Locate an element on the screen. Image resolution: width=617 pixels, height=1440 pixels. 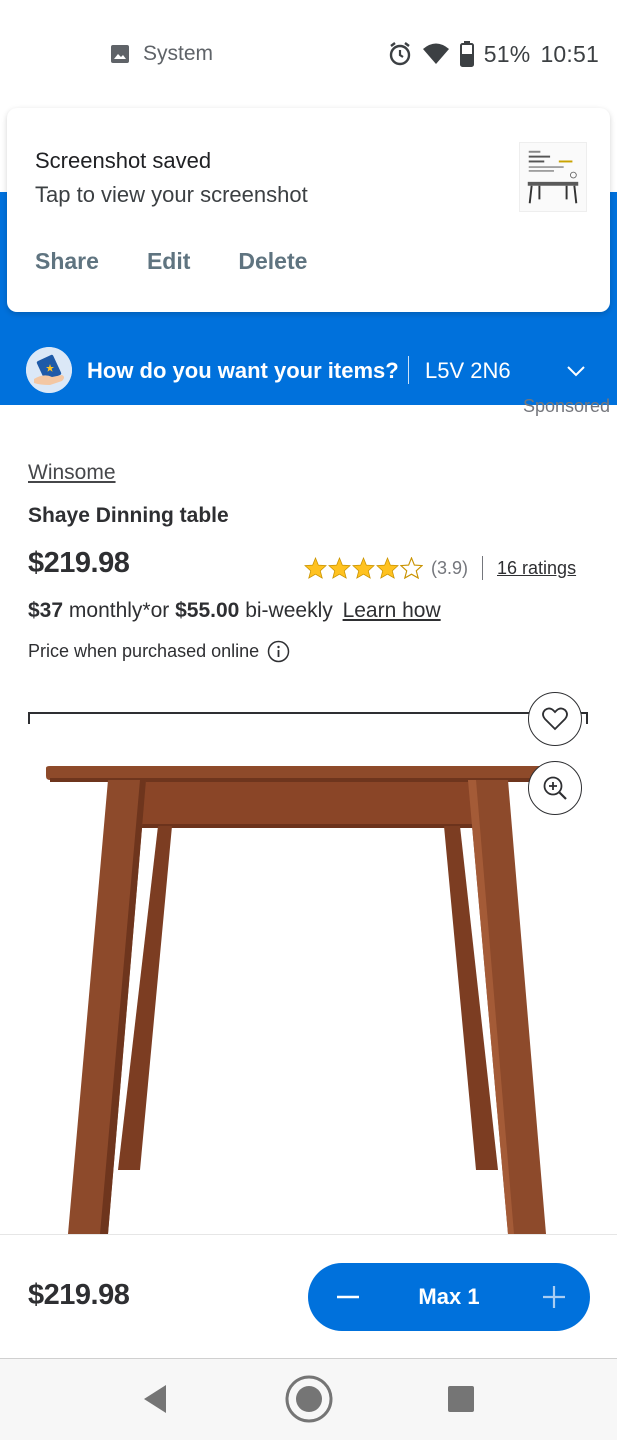
postal-code: L5V 2N6 is located at coordinates (468, 370).